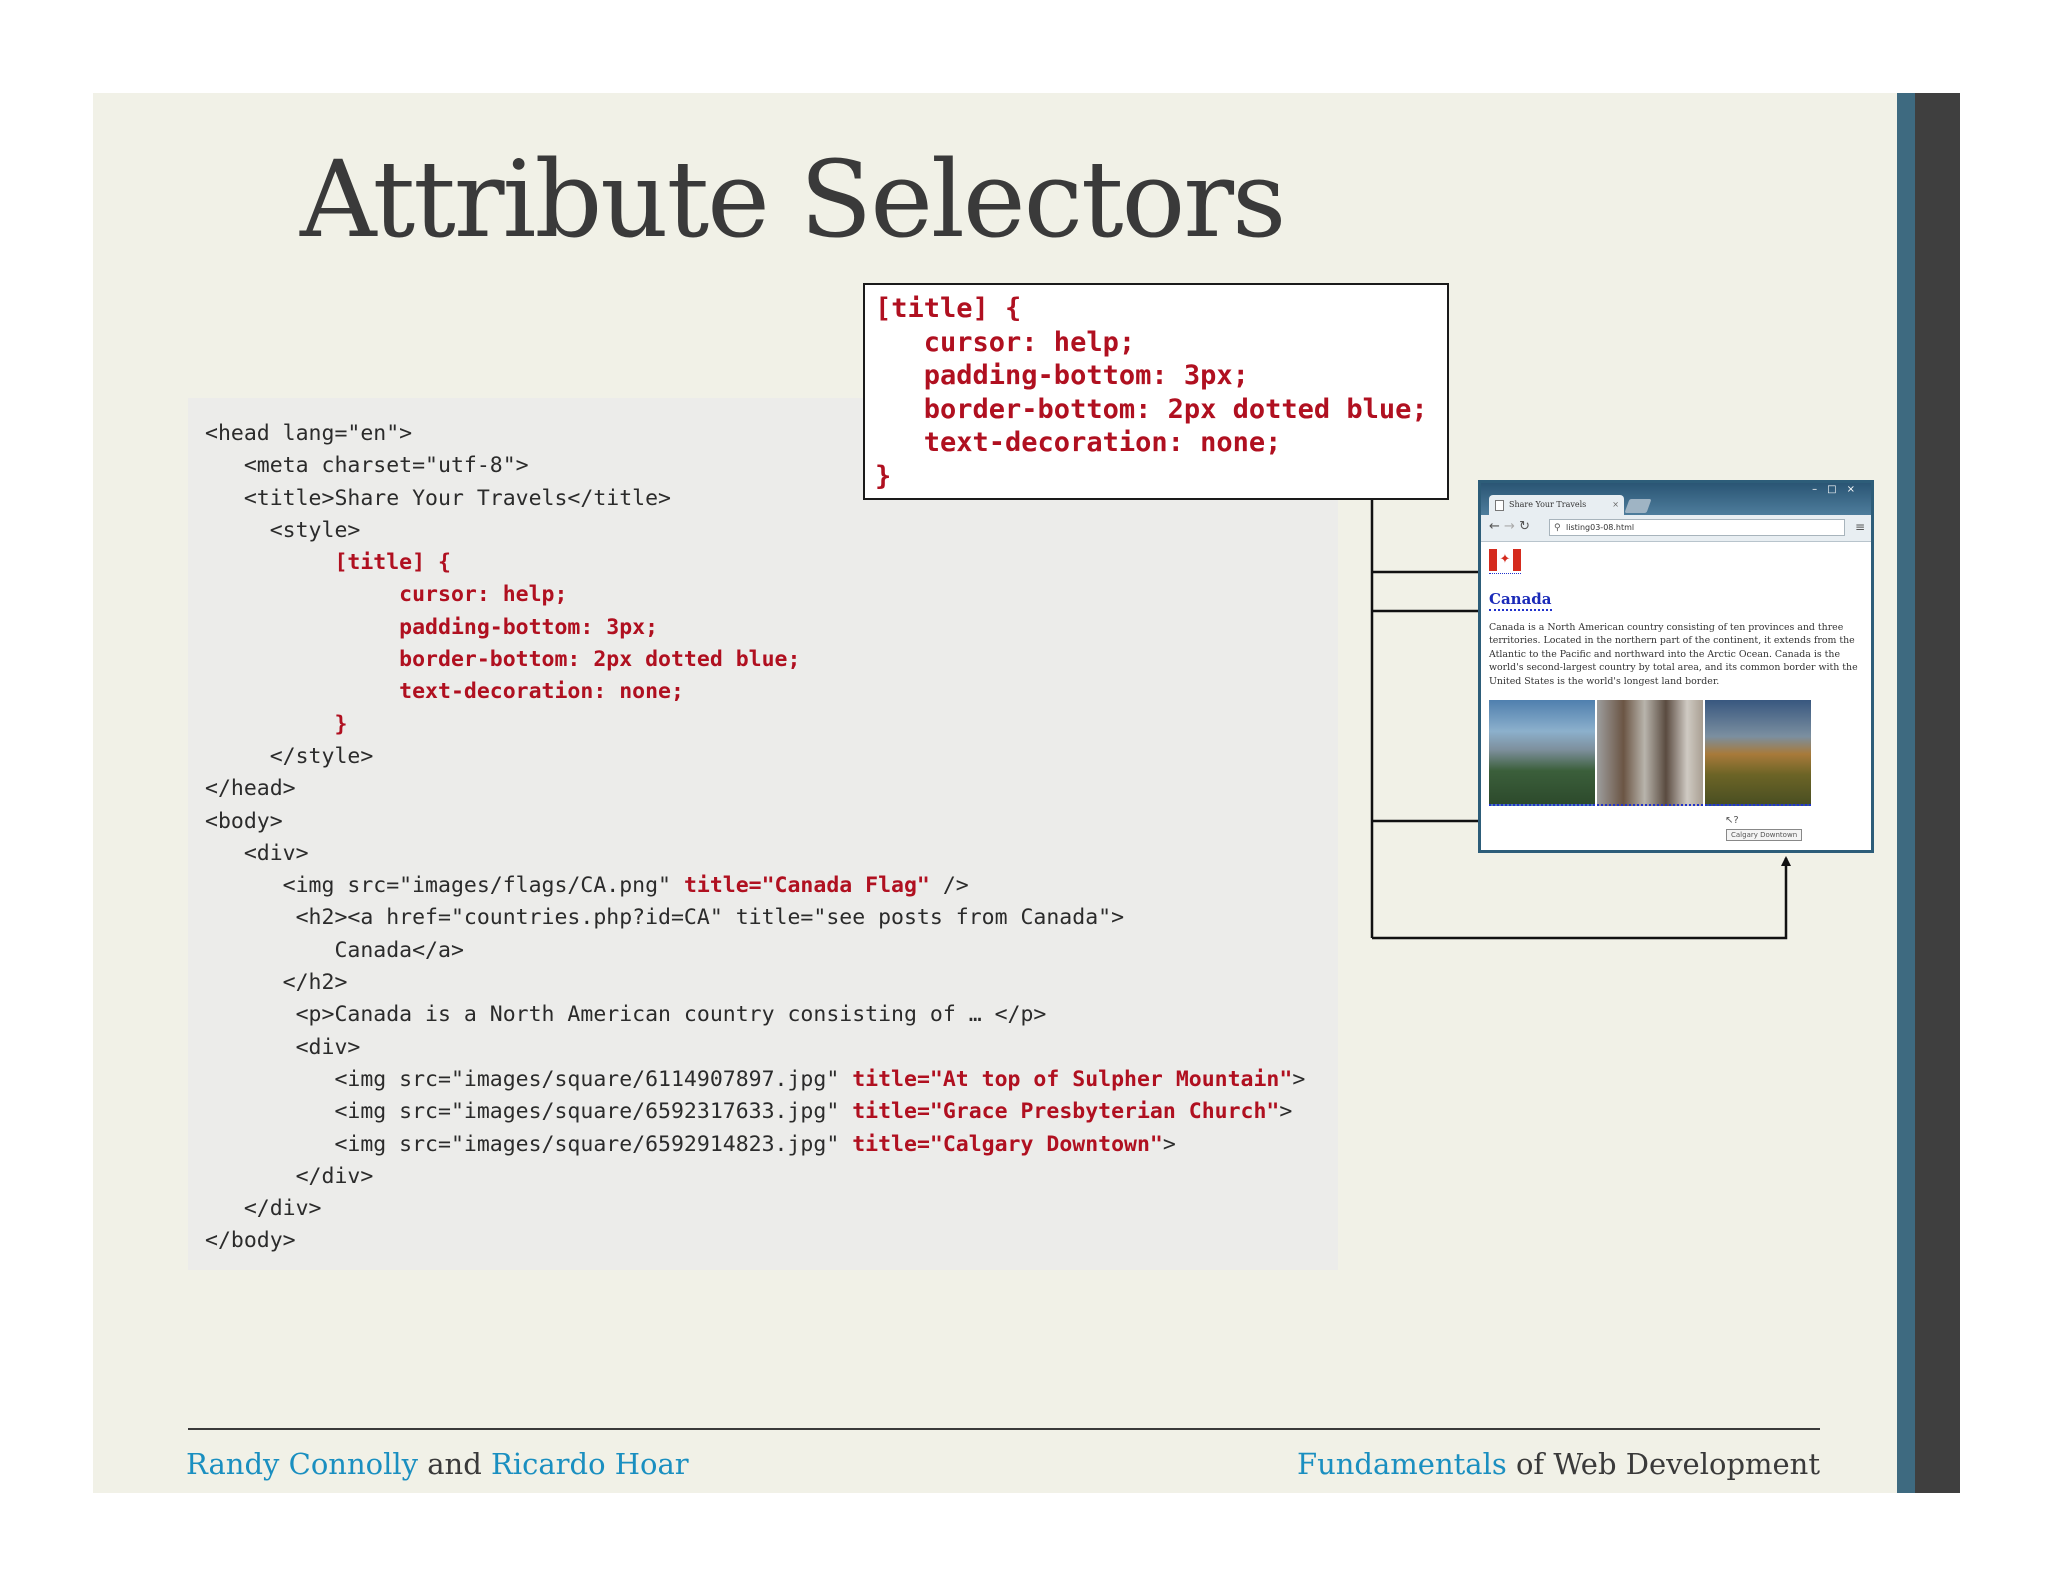 The image size is (2048, 1582). I want to click on code-line: <title>Share Your Travels</title>, so click(438, 498).